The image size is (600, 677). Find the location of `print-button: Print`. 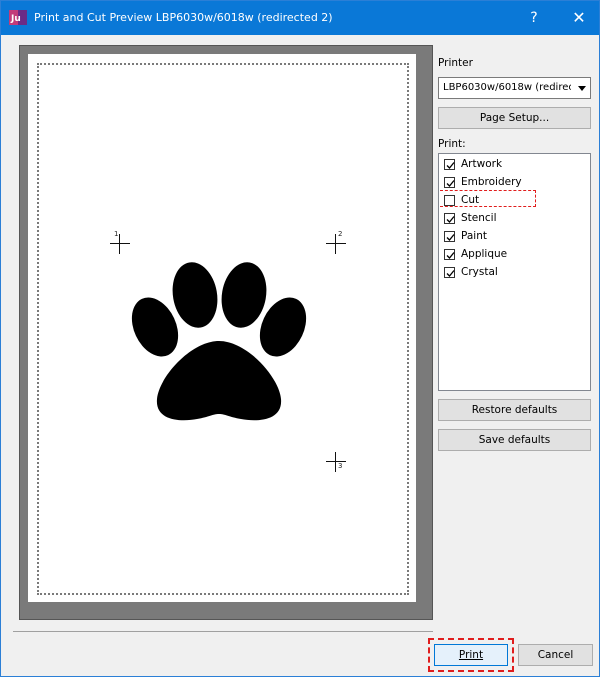

print-button: Print is located at coordinates (471, 655).